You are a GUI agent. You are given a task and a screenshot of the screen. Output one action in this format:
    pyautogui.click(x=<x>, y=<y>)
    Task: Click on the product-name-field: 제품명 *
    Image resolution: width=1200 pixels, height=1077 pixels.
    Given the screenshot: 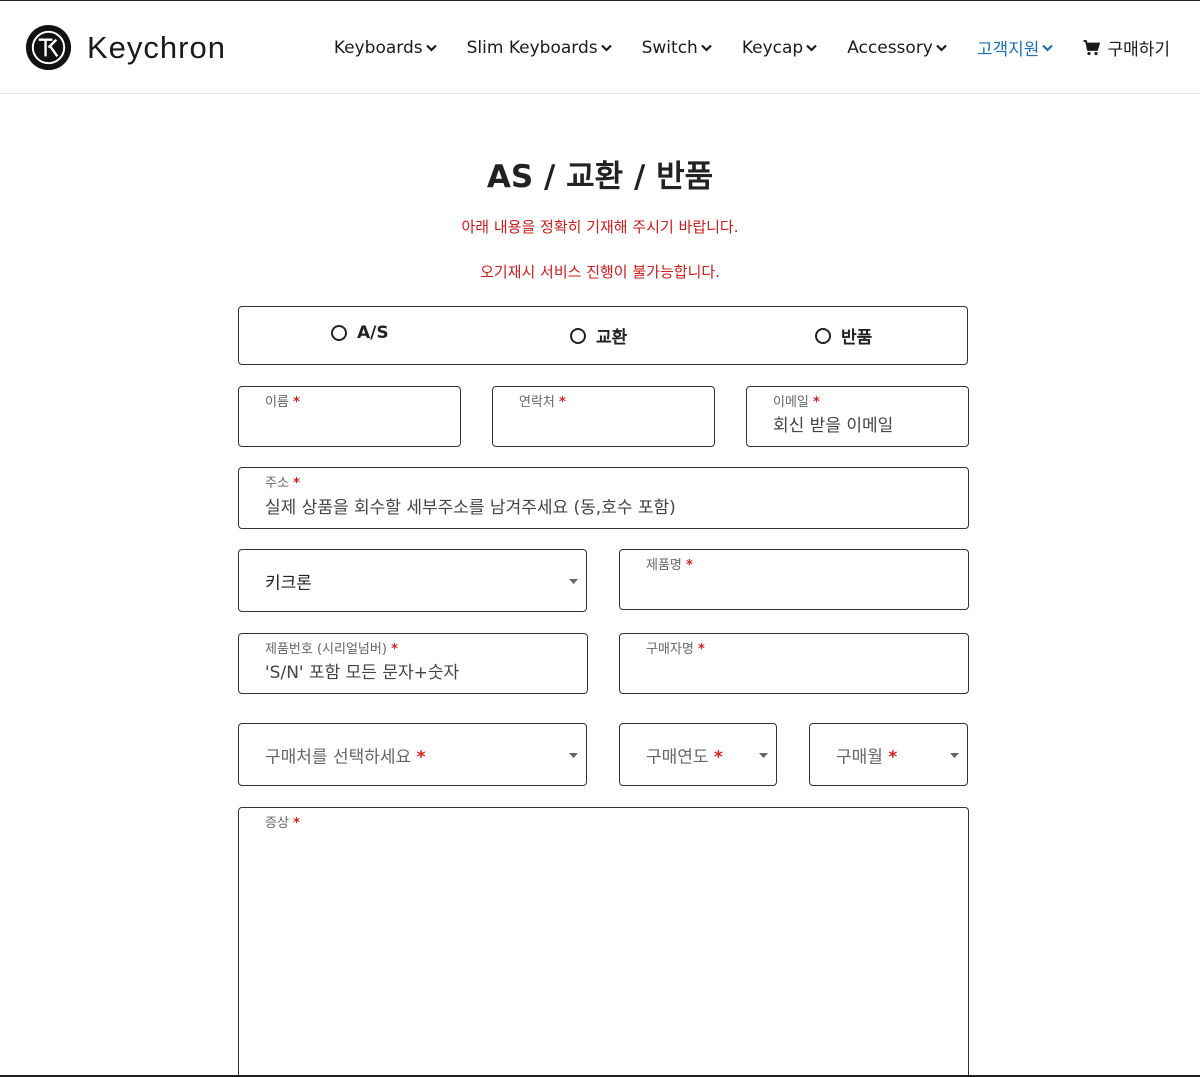 What is the action you would take?
    pyautogui.click(x=794, y=579)
    